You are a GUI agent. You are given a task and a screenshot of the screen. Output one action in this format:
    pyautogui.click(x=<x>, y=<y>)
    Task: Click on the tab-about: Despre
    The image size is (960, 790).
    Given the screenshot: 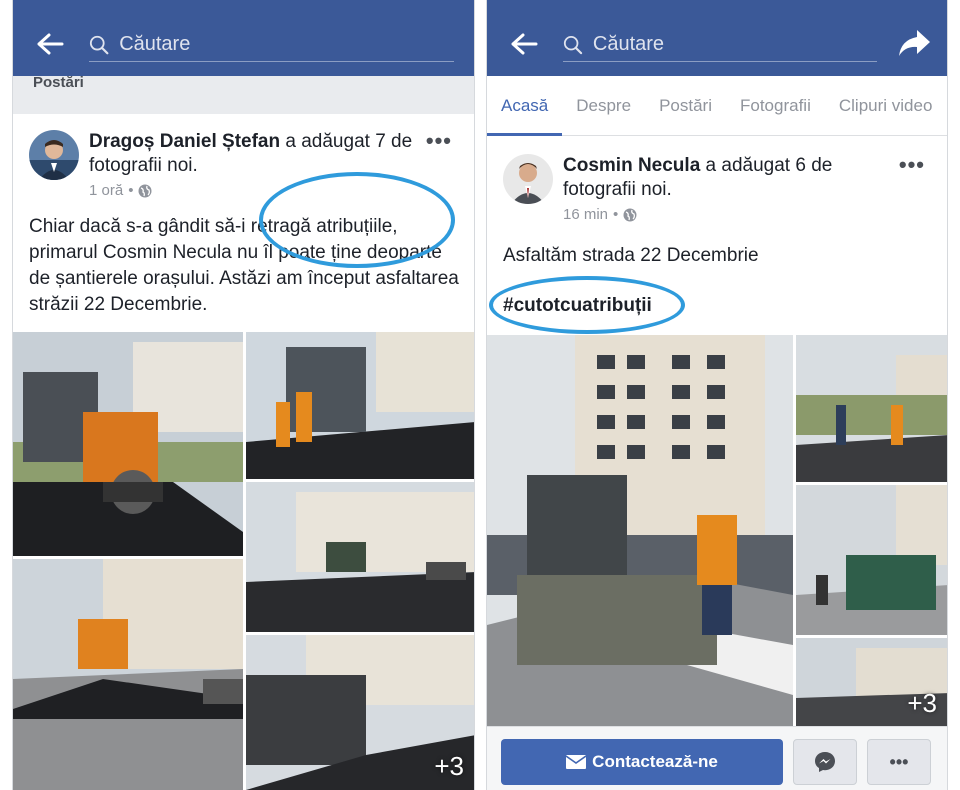 What is the action you would take?
    pyautogui.click(x=603, y=106)
    